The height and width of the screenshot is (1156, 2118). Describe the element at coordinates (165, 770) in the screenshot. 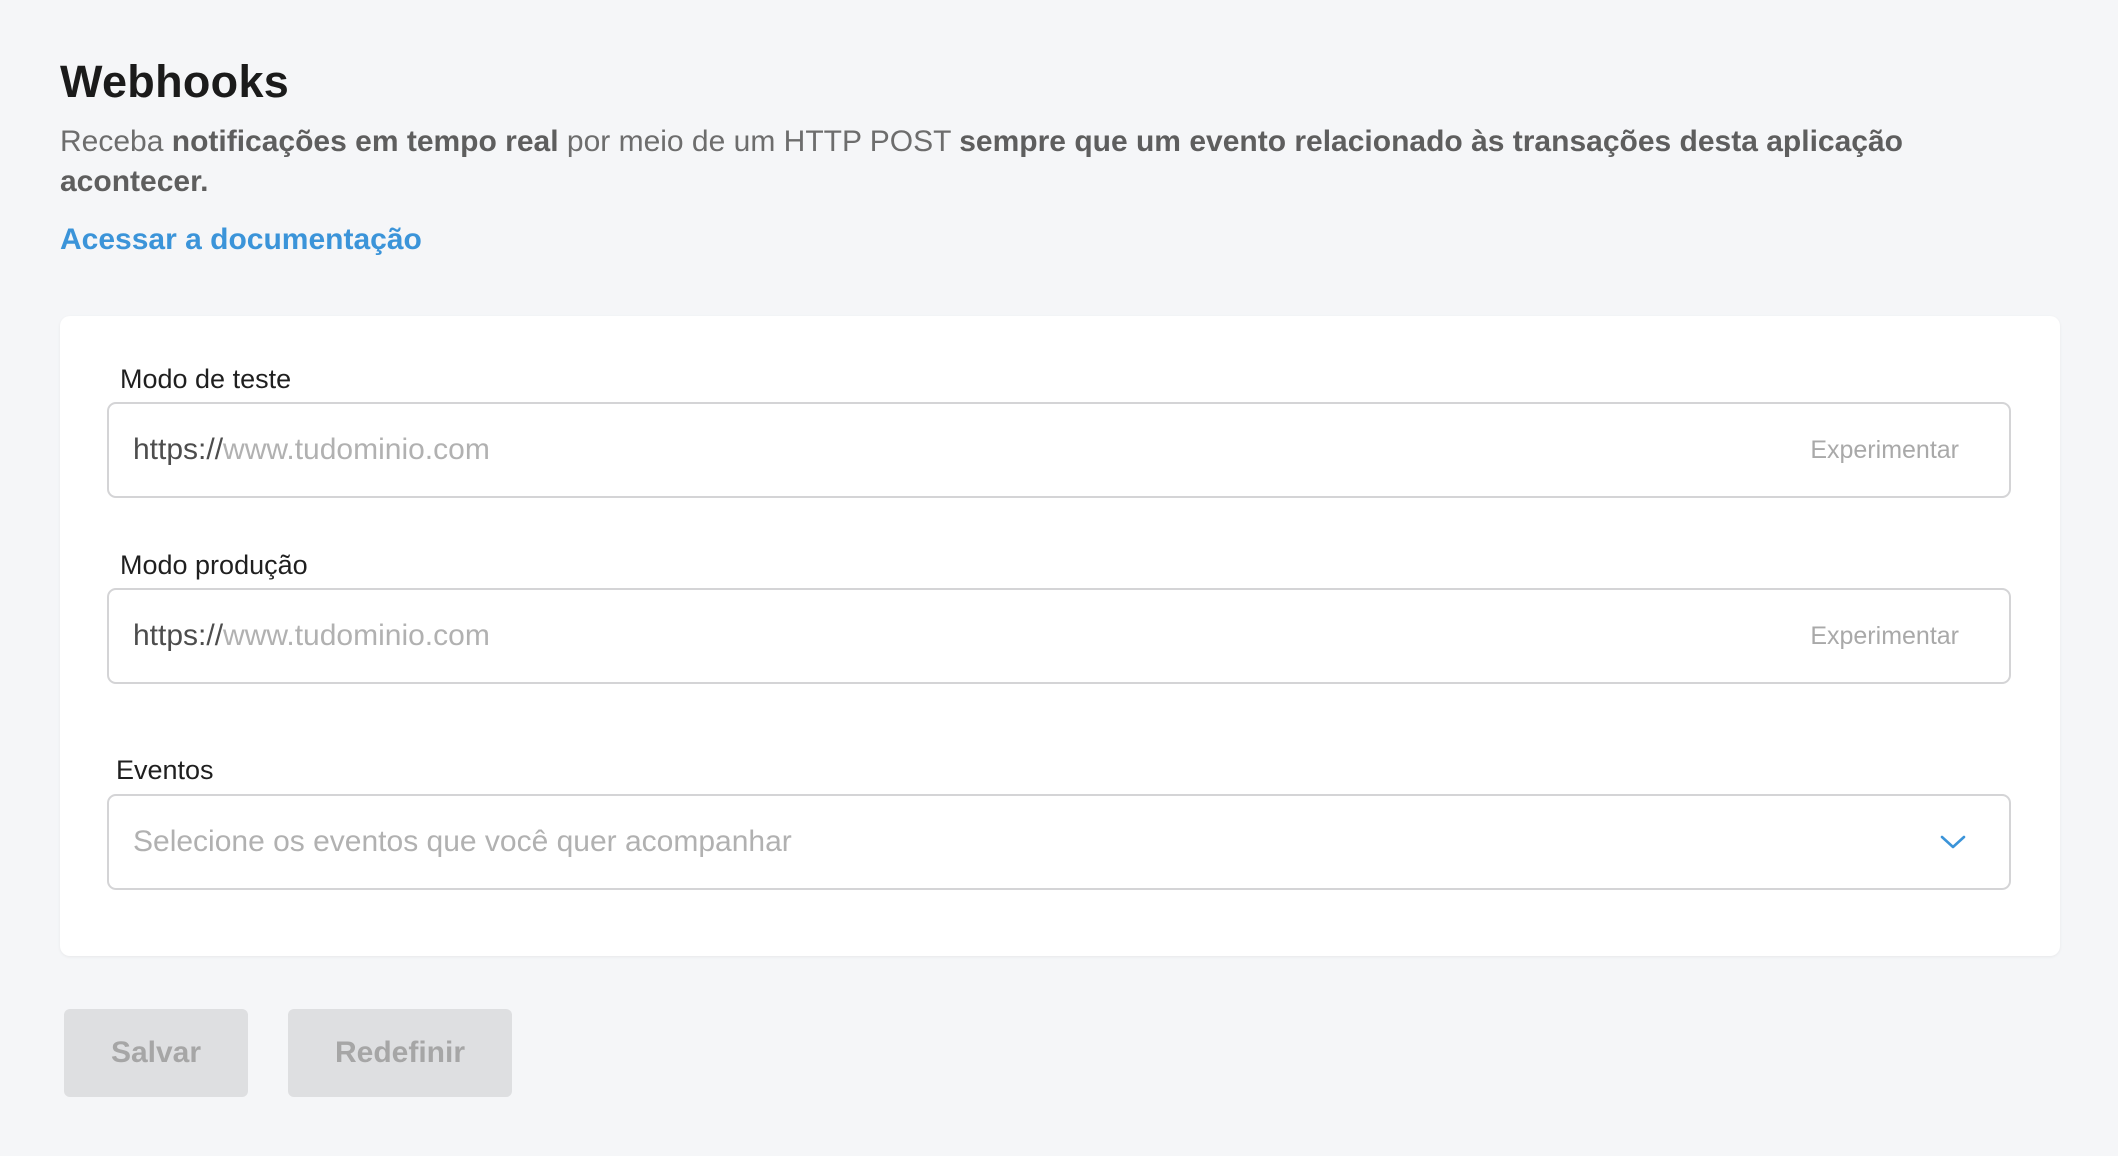

I see `events-label: Eventos` at that location.